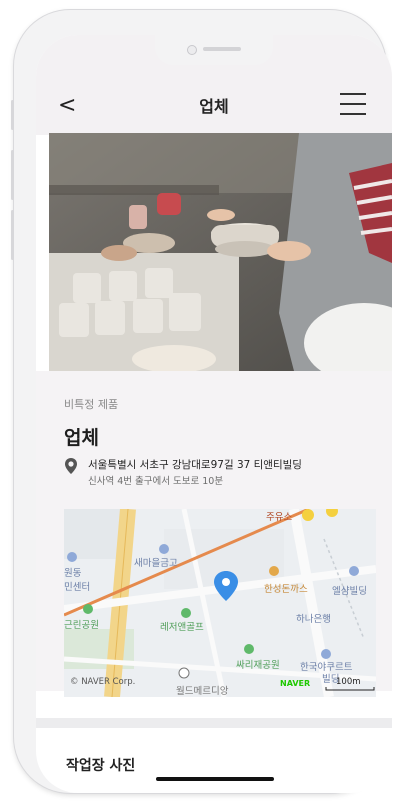 The image size is (402, 803). What do you see at coordinates (156, 563) in the screenshot?
I see `map-label-bank: 새마을금고` at bounding box center [156, 563].